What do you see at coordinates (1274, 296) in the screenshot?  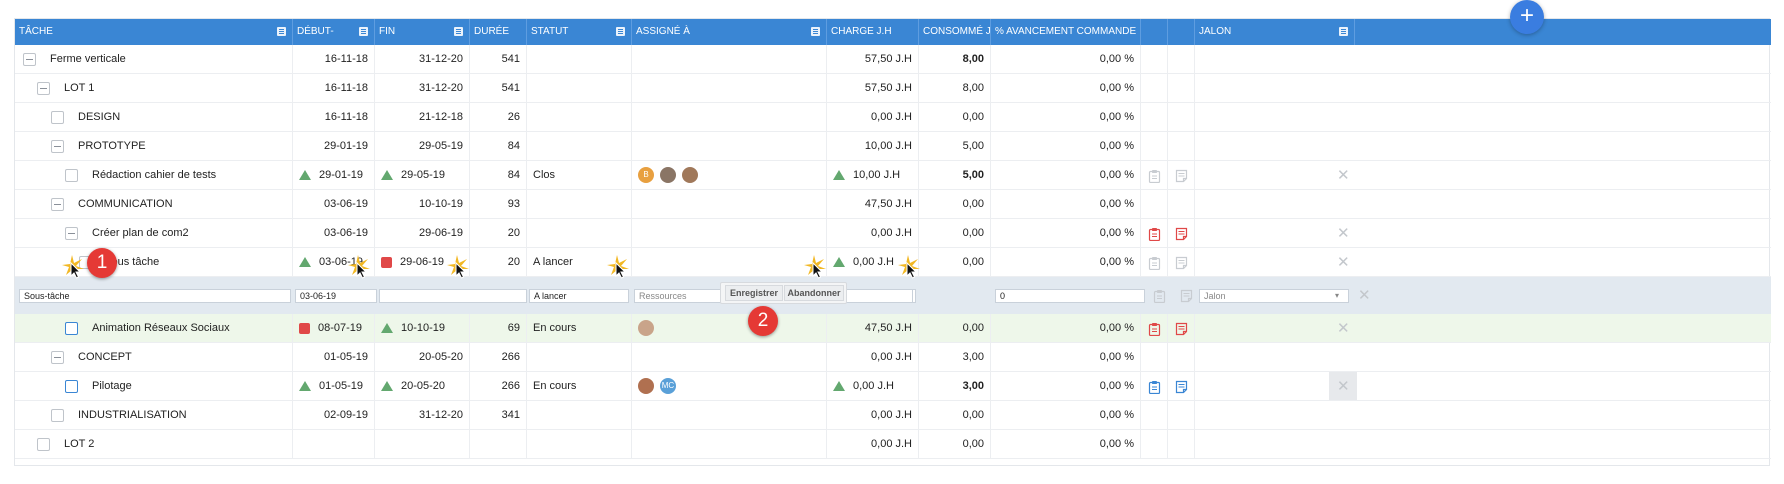 I see `milestone-select: Jalon` at bounding box center [1274, 296].